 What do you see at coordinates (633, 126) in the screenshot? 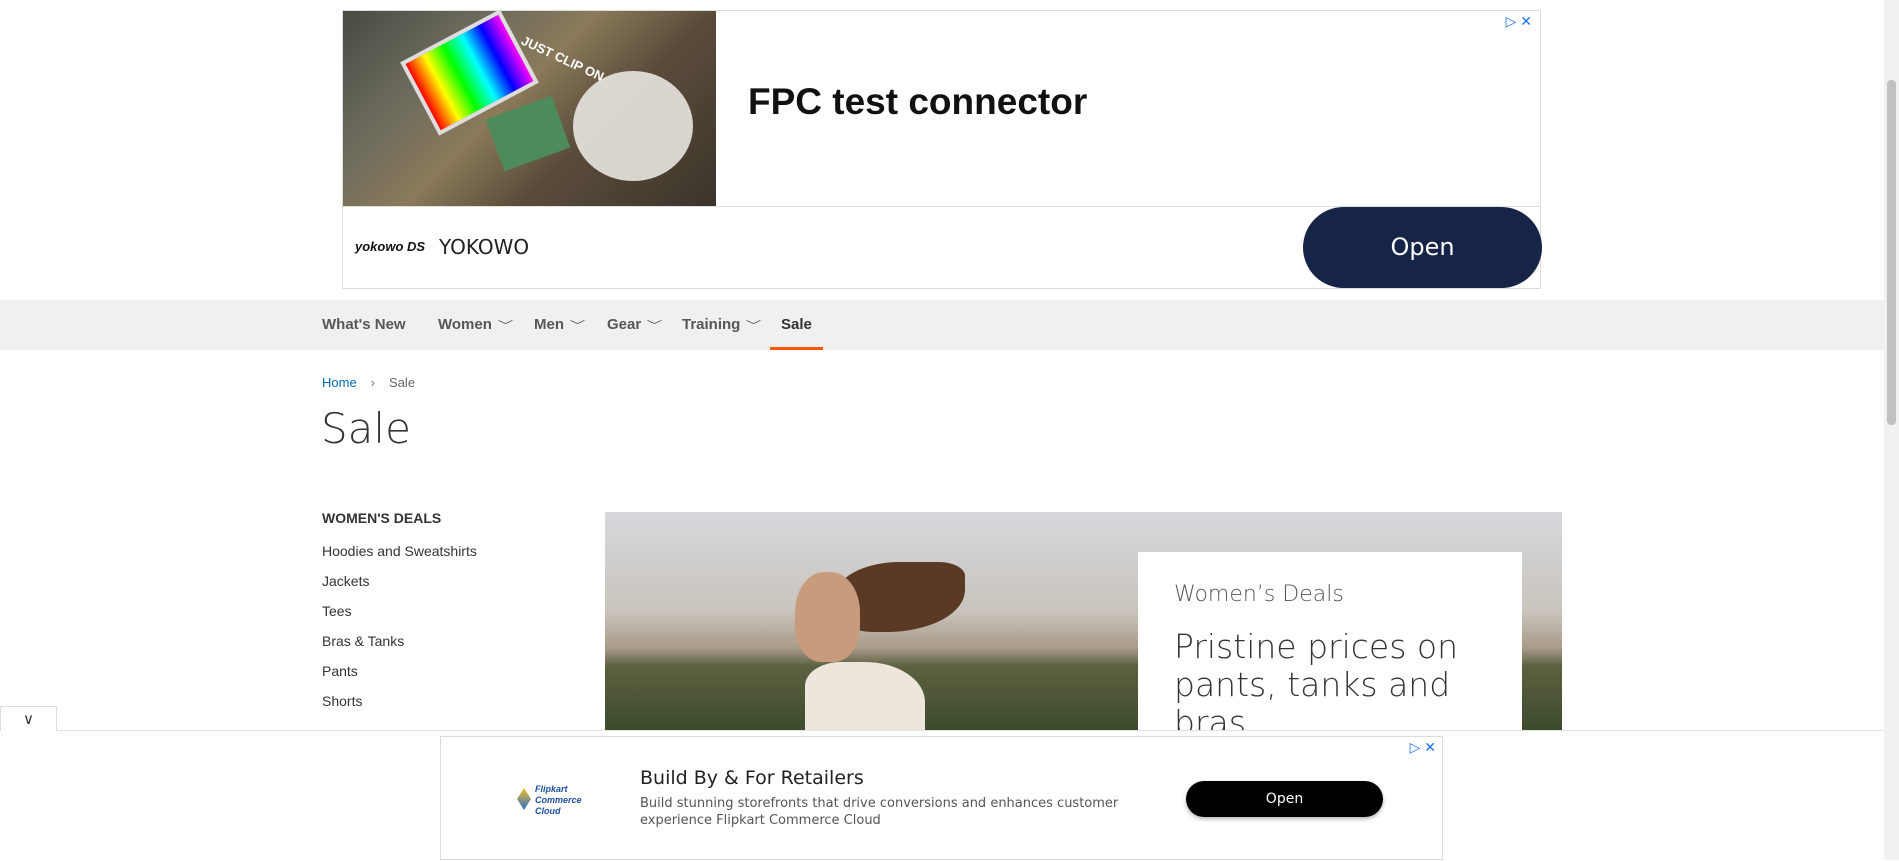
I see `ad-image-glove` at bounding box center [633, 126].